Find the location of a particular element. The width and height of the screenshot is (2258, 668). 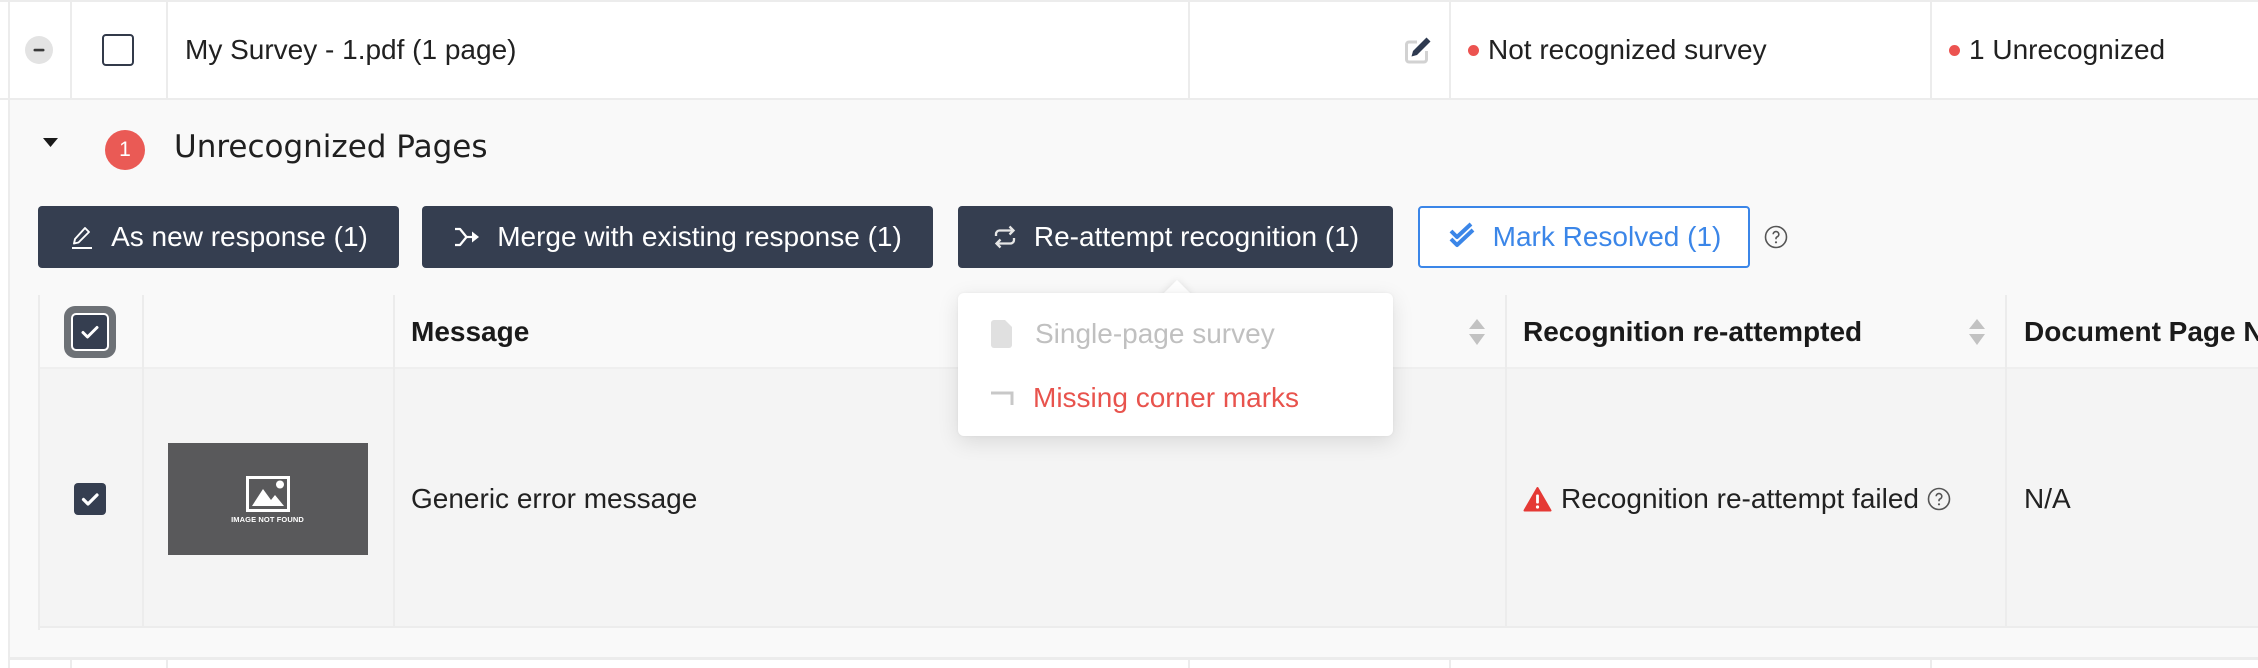

filename-cell: My Survey - 1.pdf (1 page) is located at coordinates (677, 50).